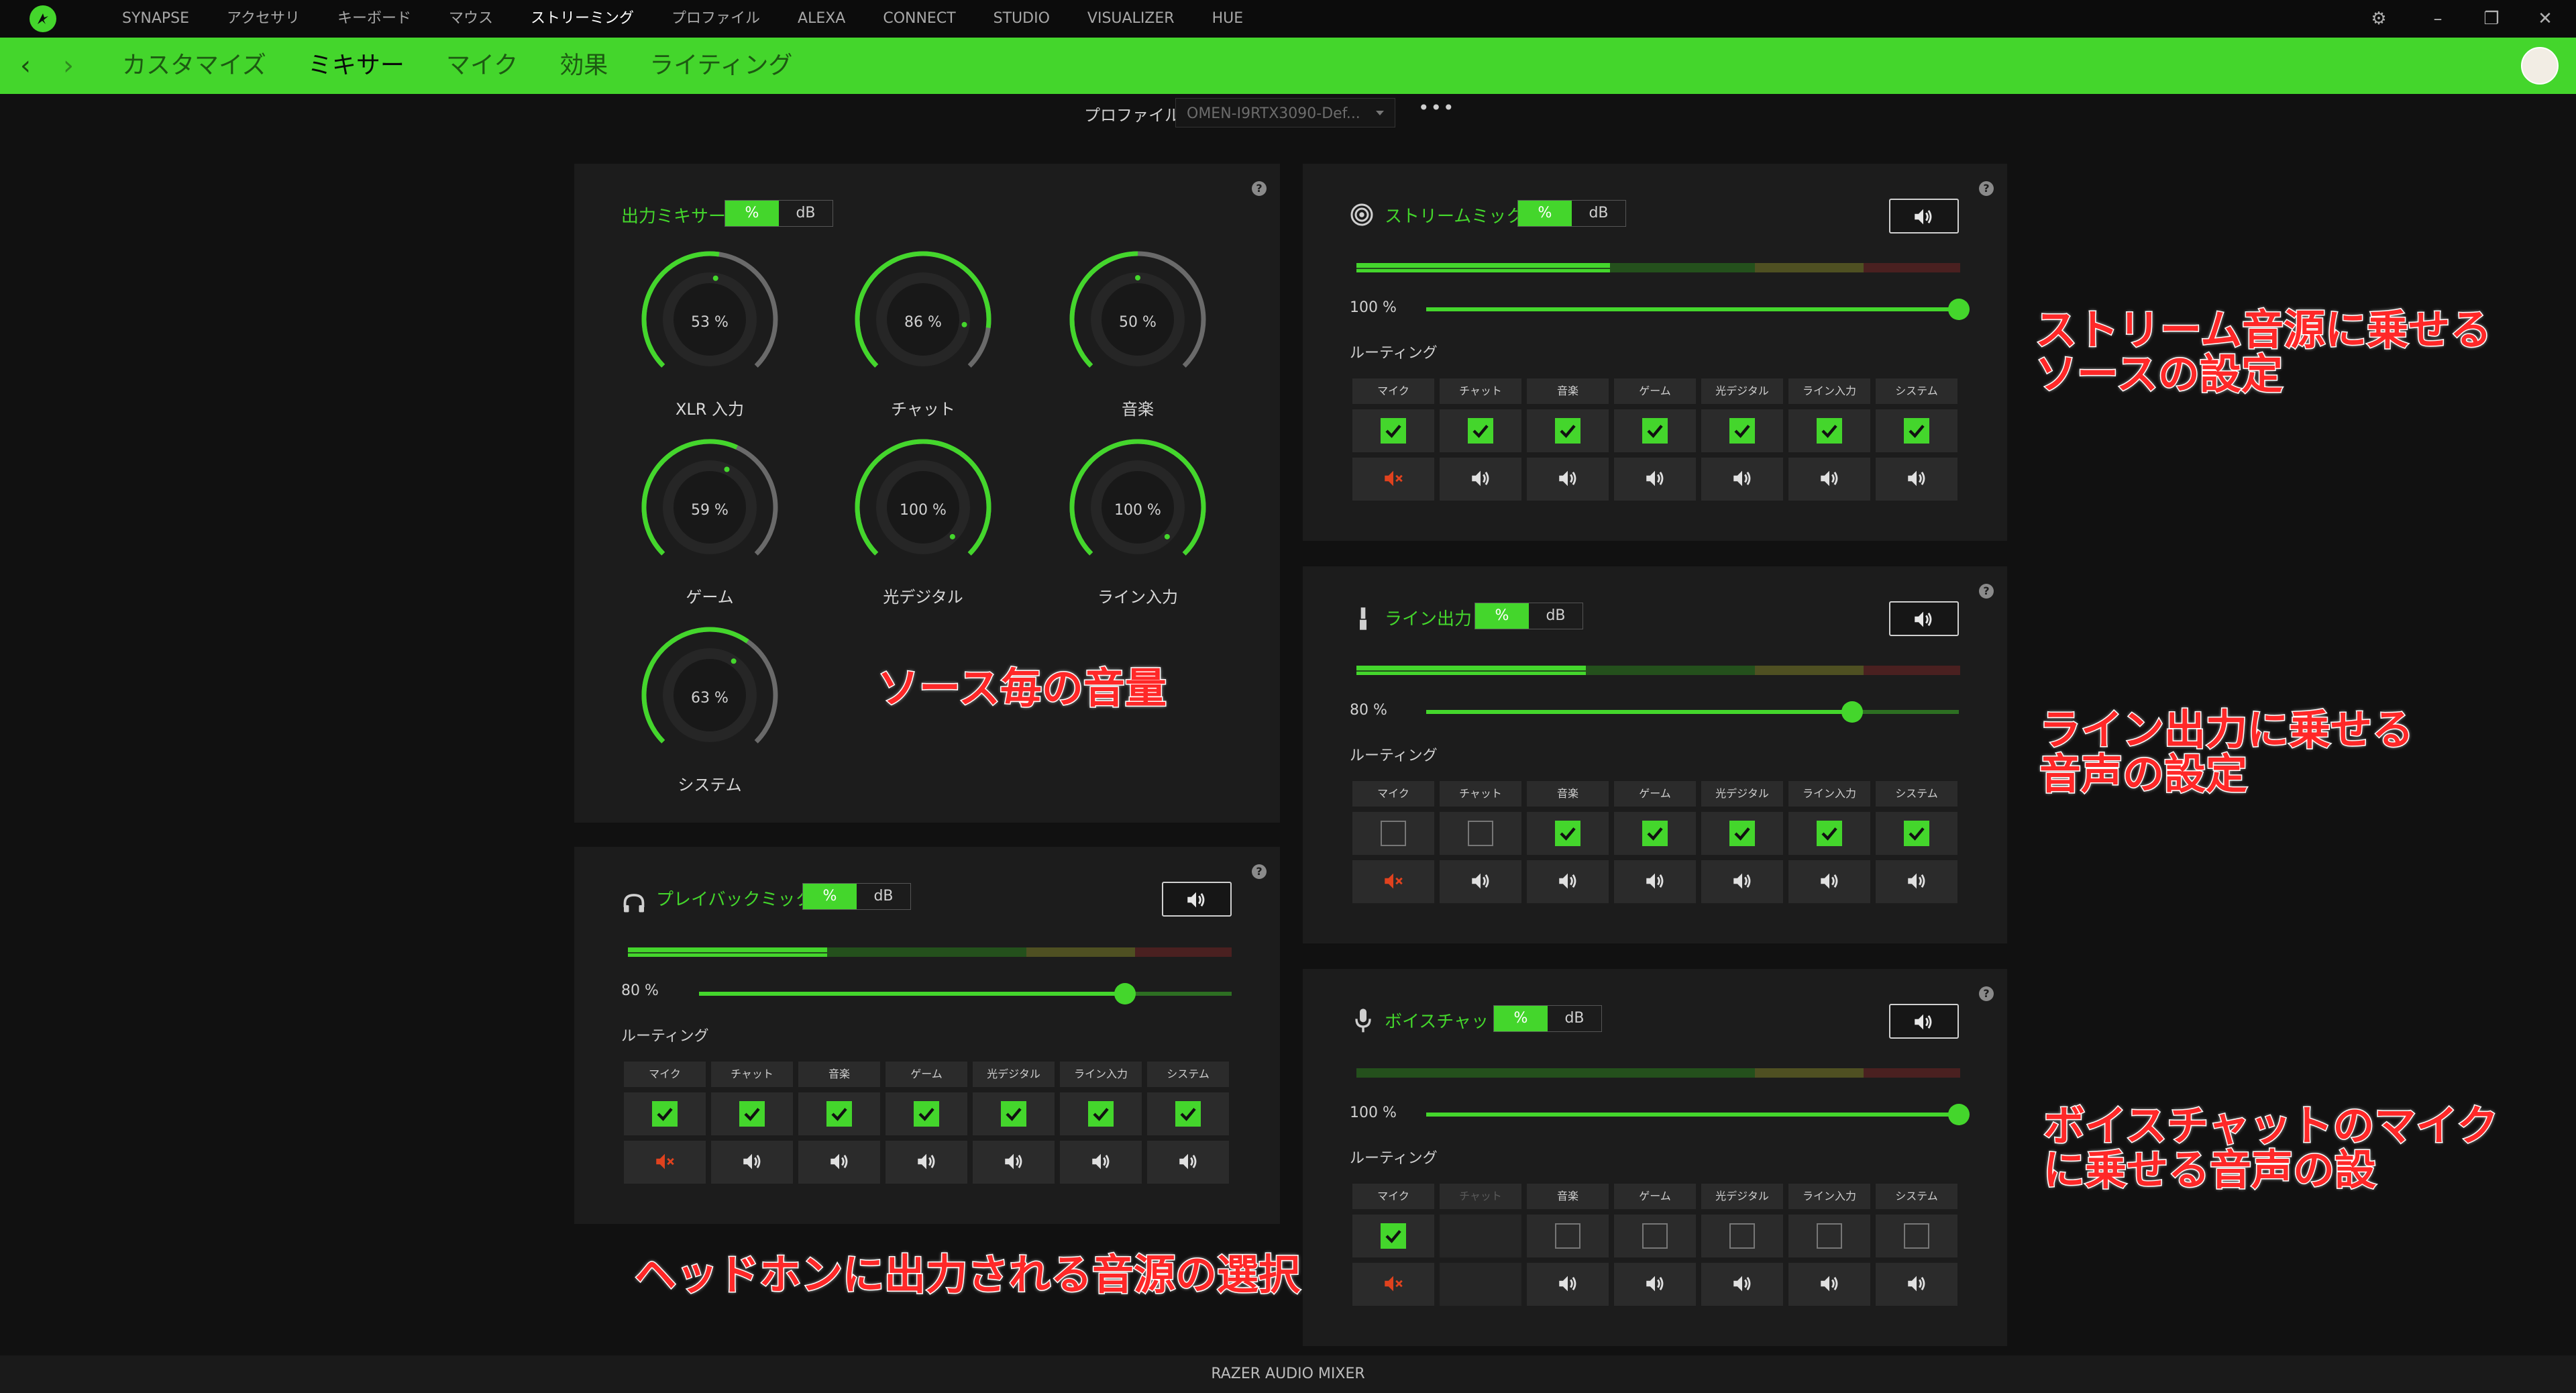 The image size is (2576, 1393). I want to click on topnav-item-7: CONNECT, so click(919, 19).